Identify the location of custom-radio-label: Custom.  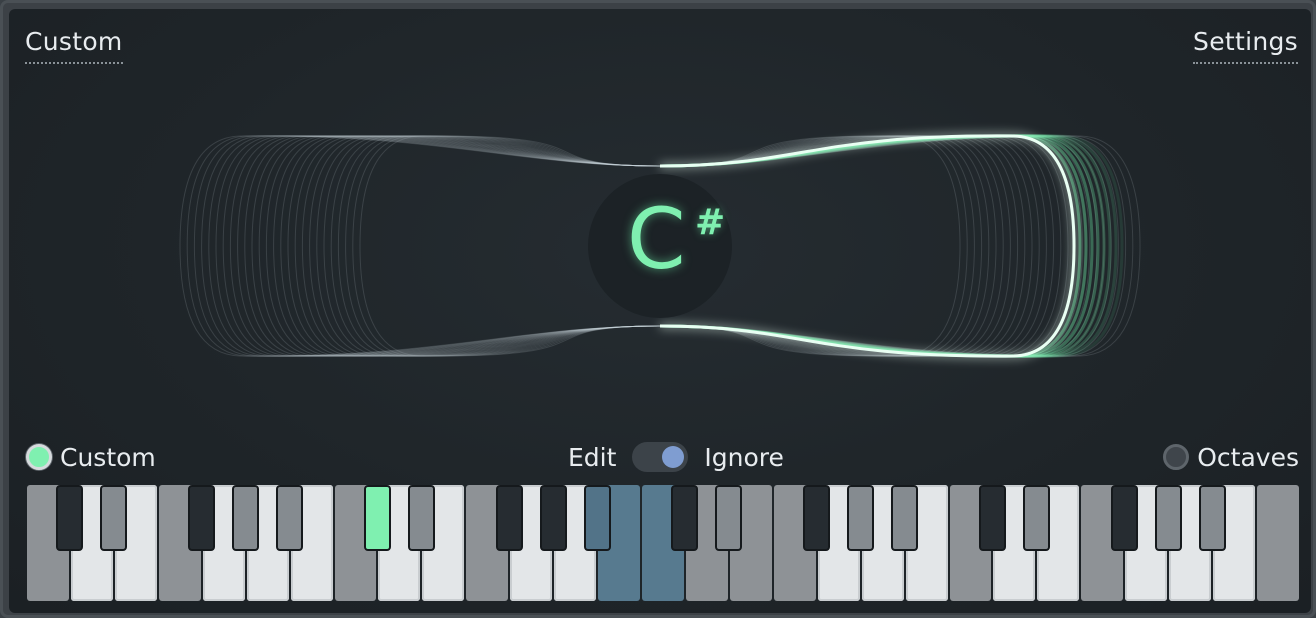
(108, 457).